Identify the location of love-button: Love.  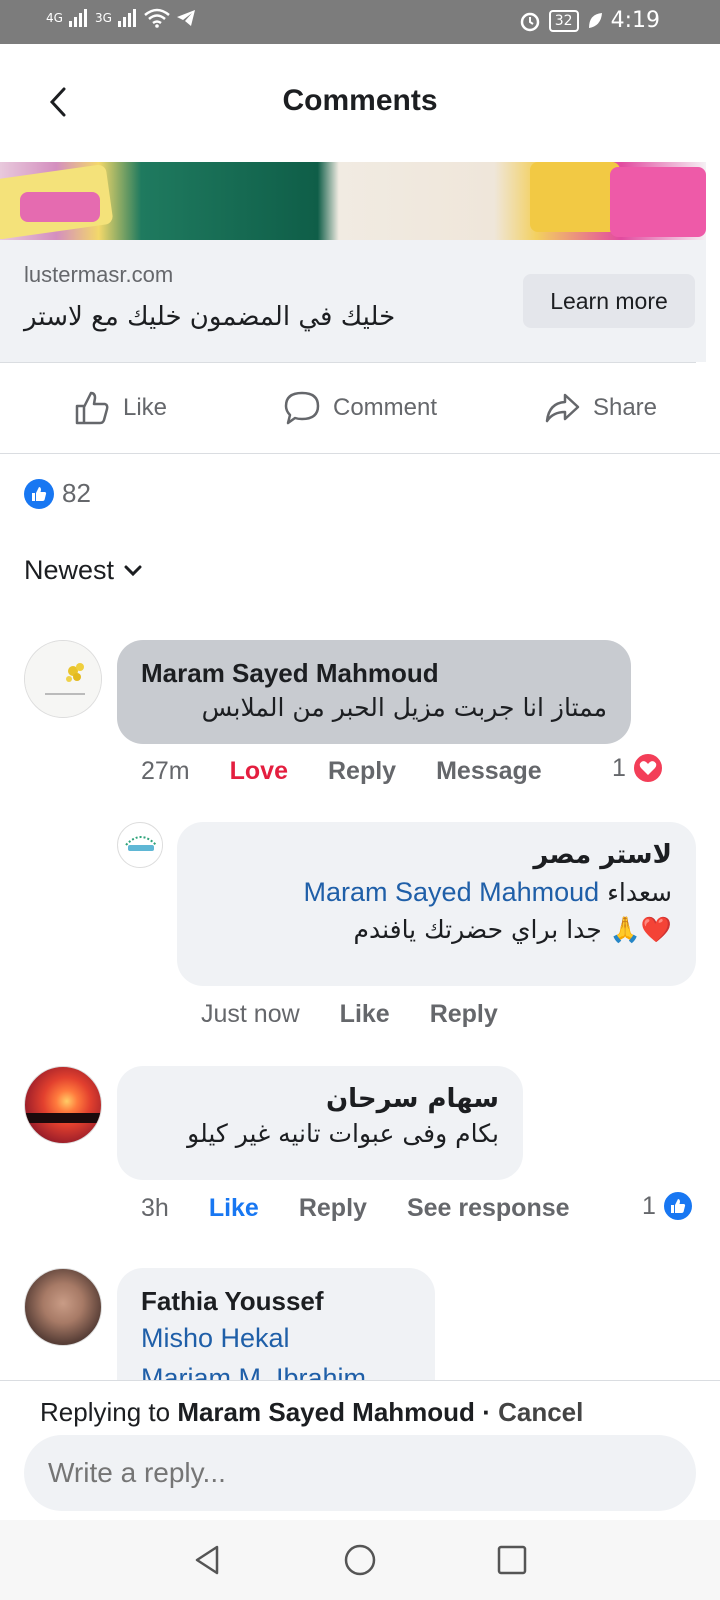
(259, 771).